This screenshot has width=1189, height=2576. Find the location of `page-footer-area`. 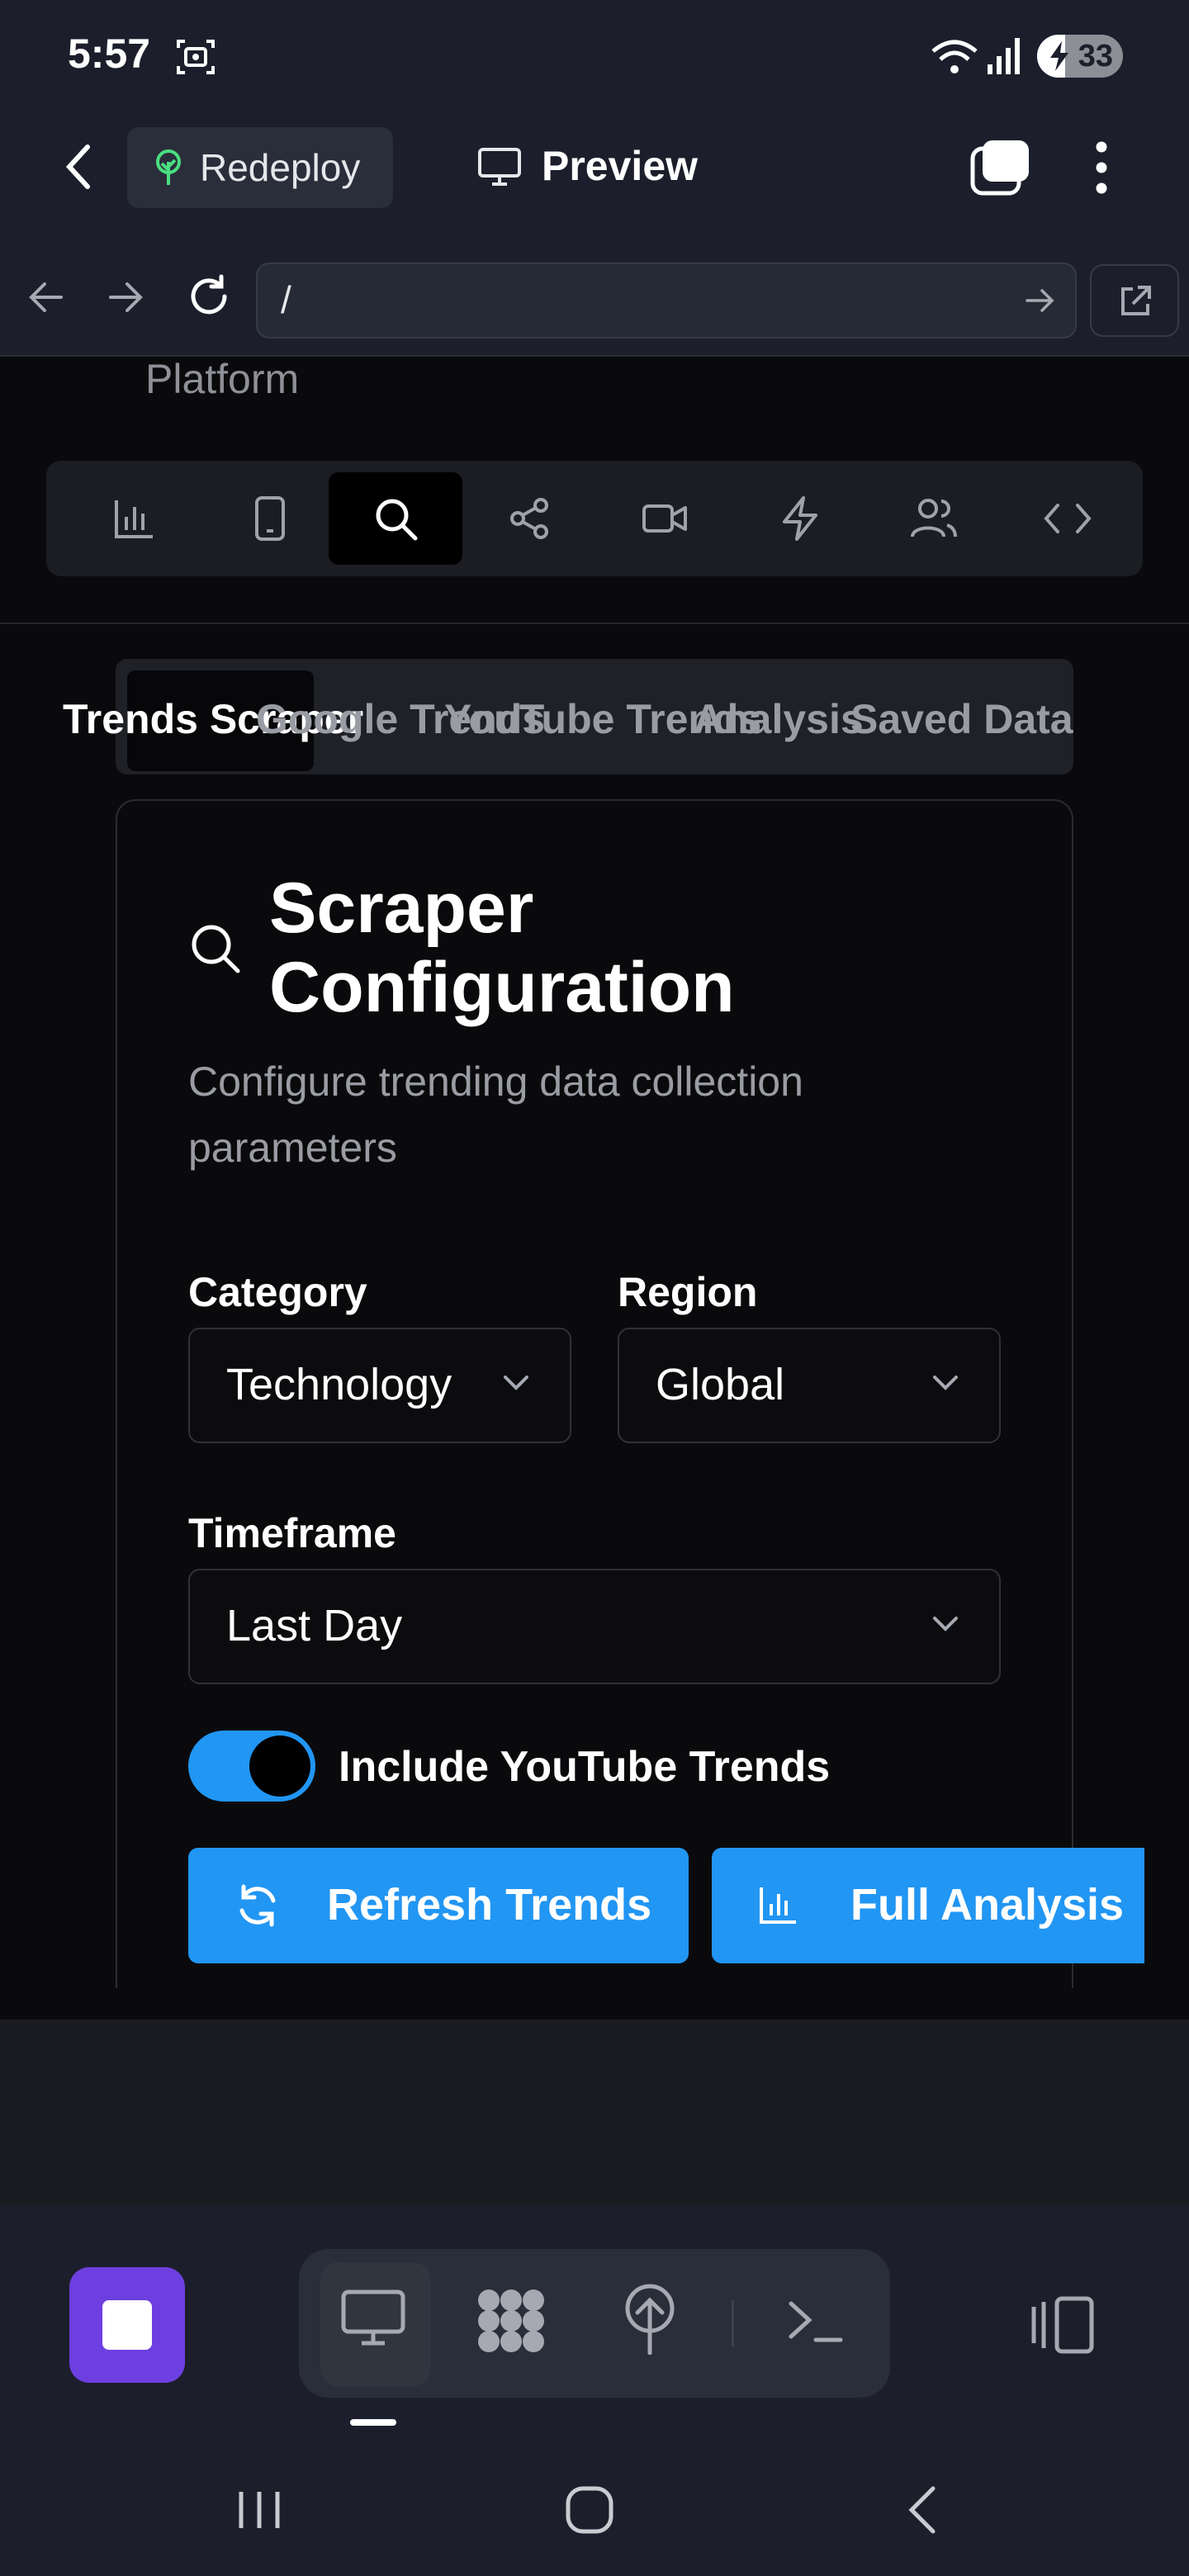

page-footer-area is located at coordinates (594, 2113).